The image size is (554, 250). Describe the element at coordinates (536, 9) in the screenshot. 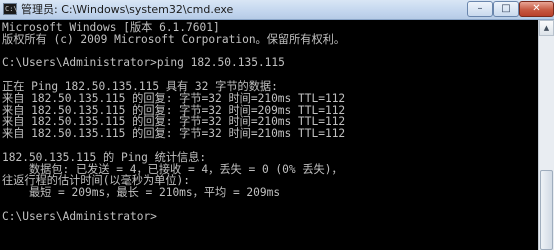

I see `close-button: ✕` at that location.